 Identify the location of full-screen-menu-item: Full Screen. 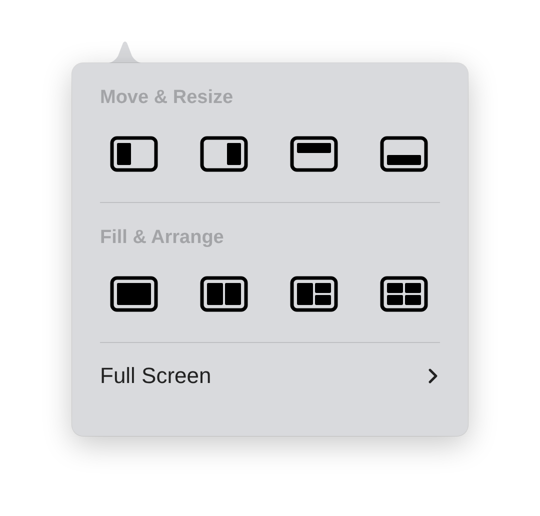
(270, 376).